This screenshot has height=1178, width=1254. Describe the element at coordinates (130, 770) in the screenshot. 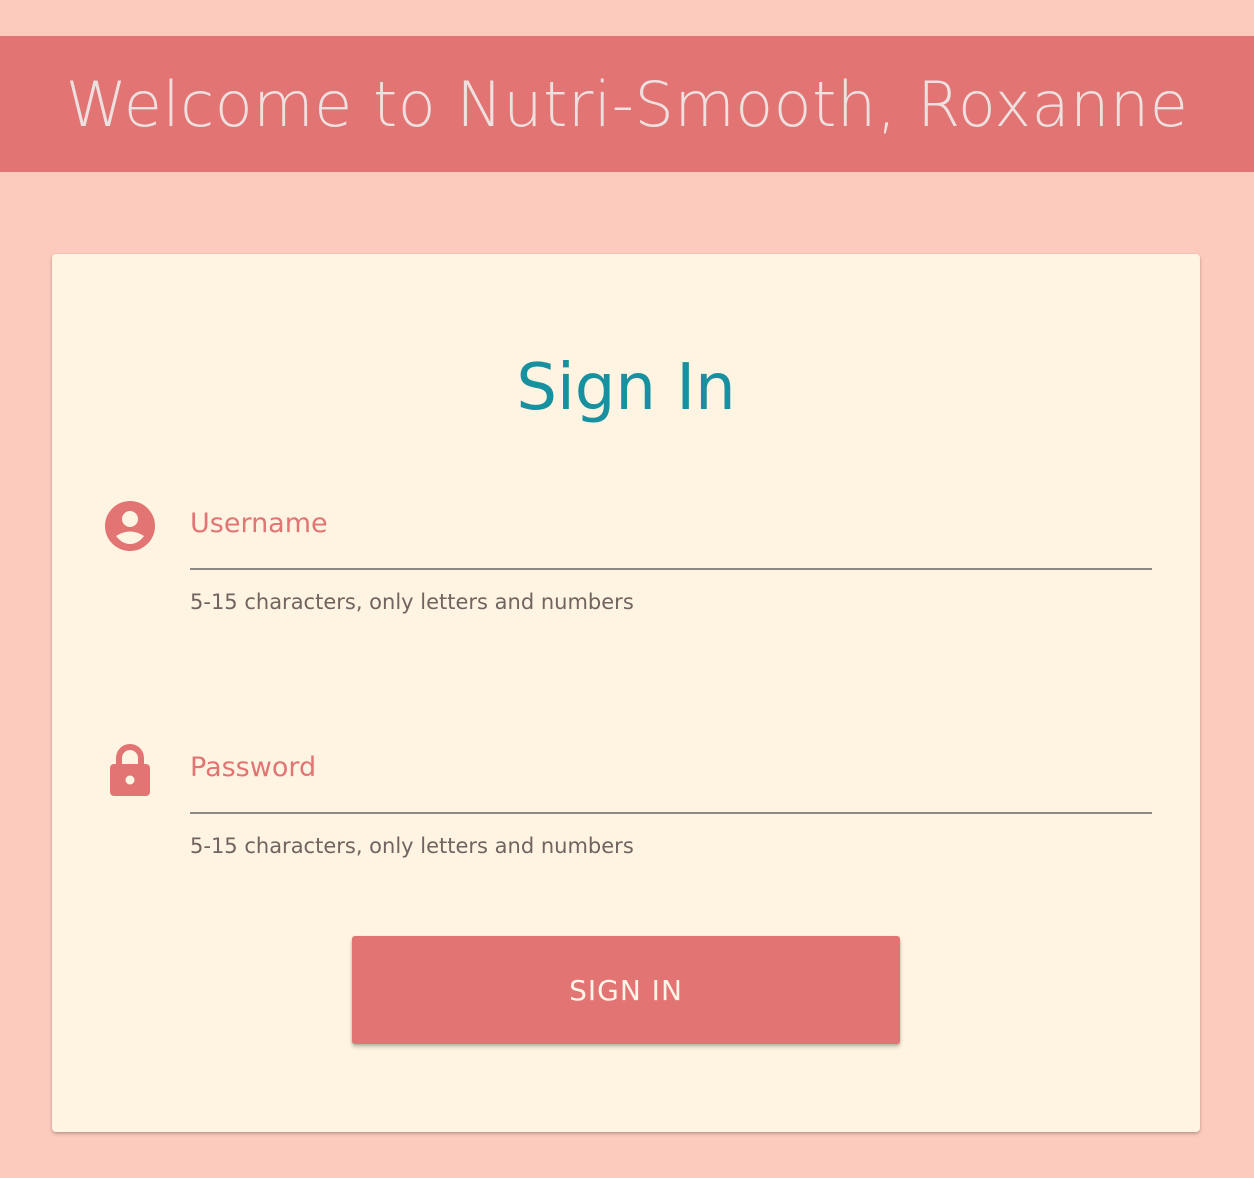

I see `lock-icon` at that location.